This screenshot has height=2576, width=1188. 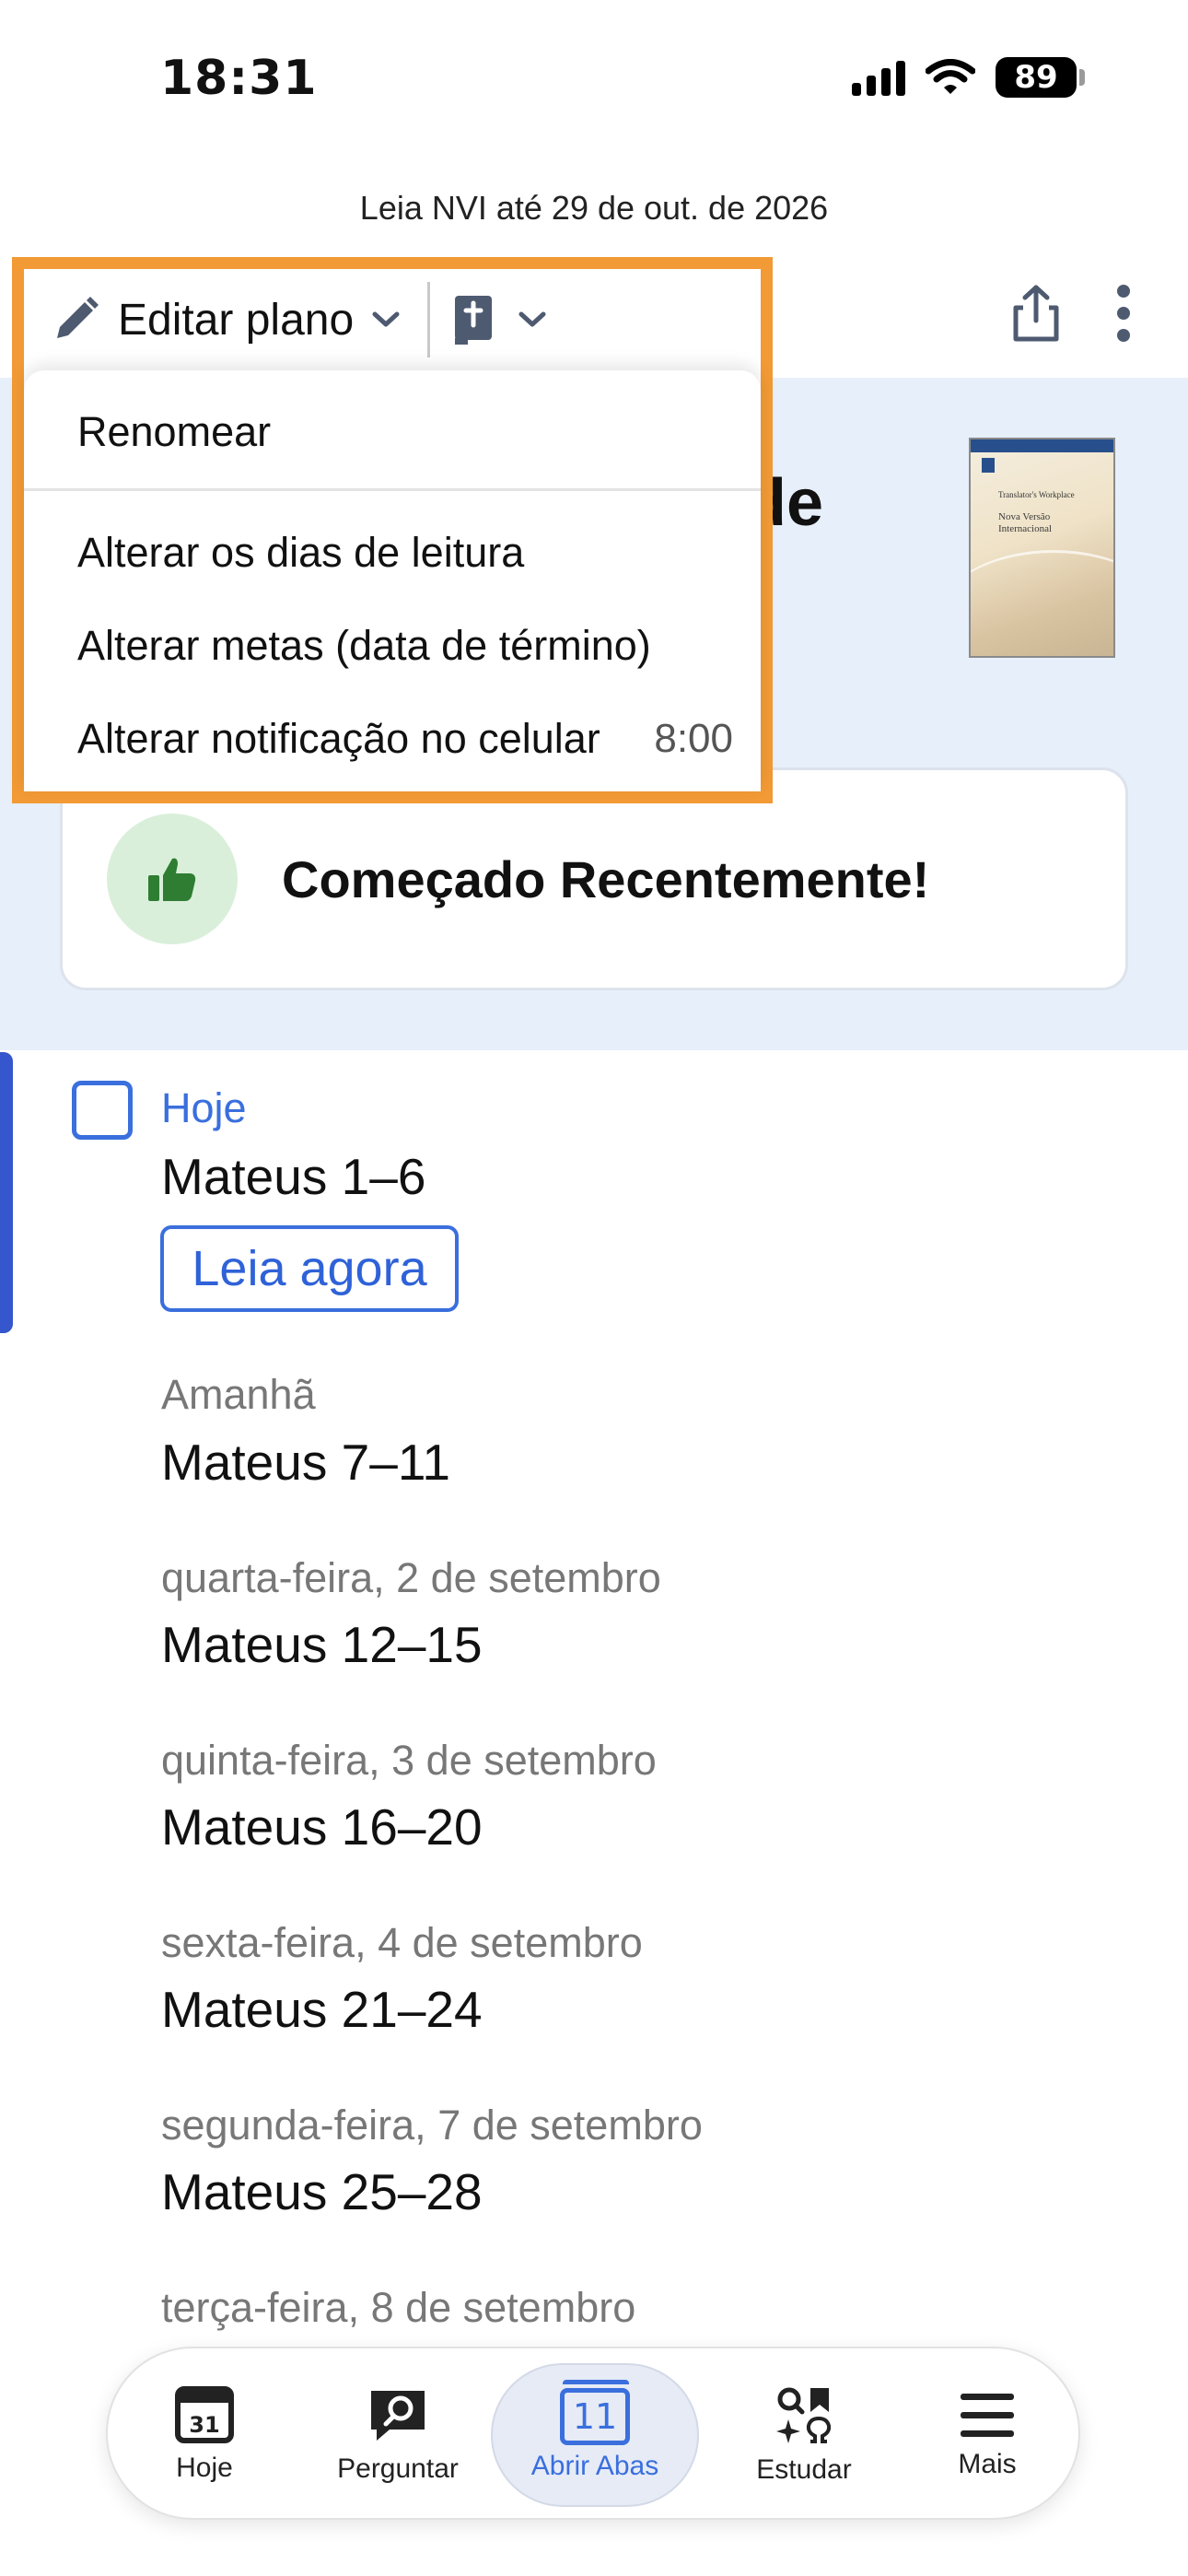 What do you see at coordinates (500, 319) in the screenshot?
I see `bible-version-button` at bounding box center [500, 319].